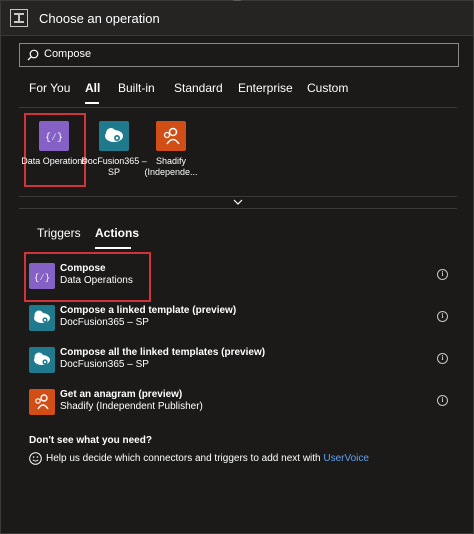 This screenshot has height=534, width=474. I want to click on section-divider, so click(238, 208).